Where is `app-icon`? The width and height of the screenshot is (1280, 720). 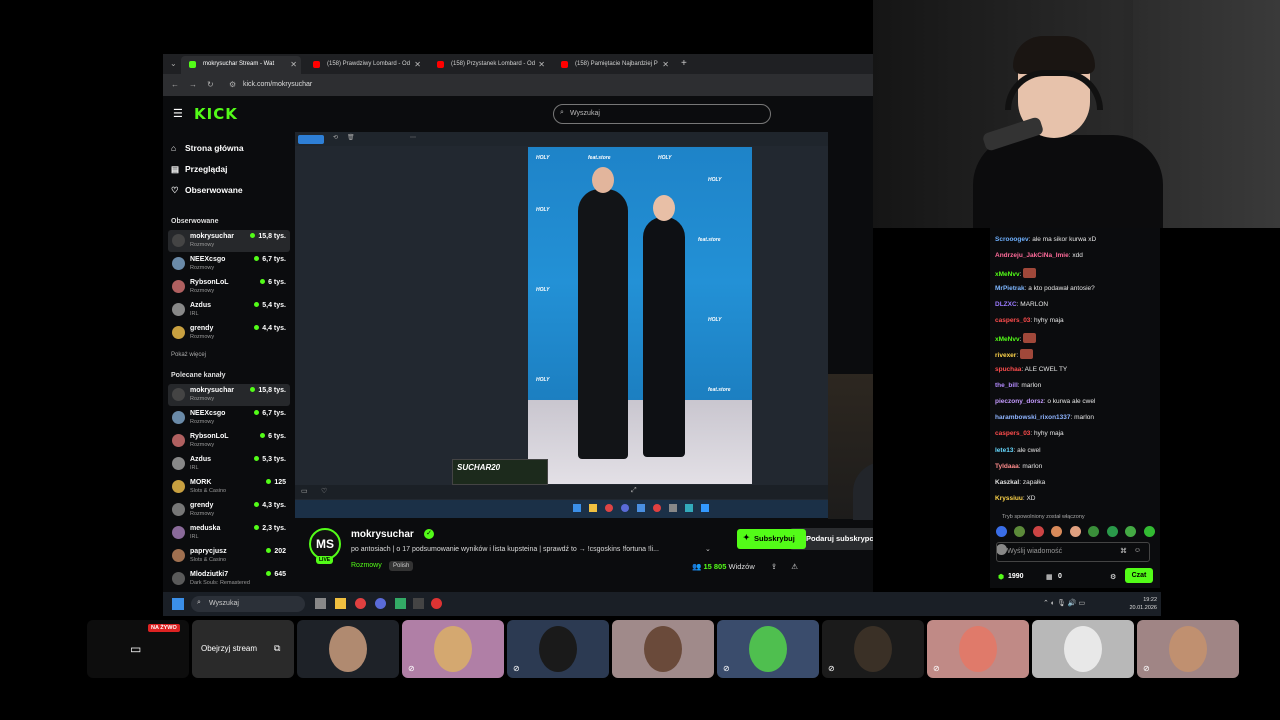 app-icon is located at coordinates (400, 603).